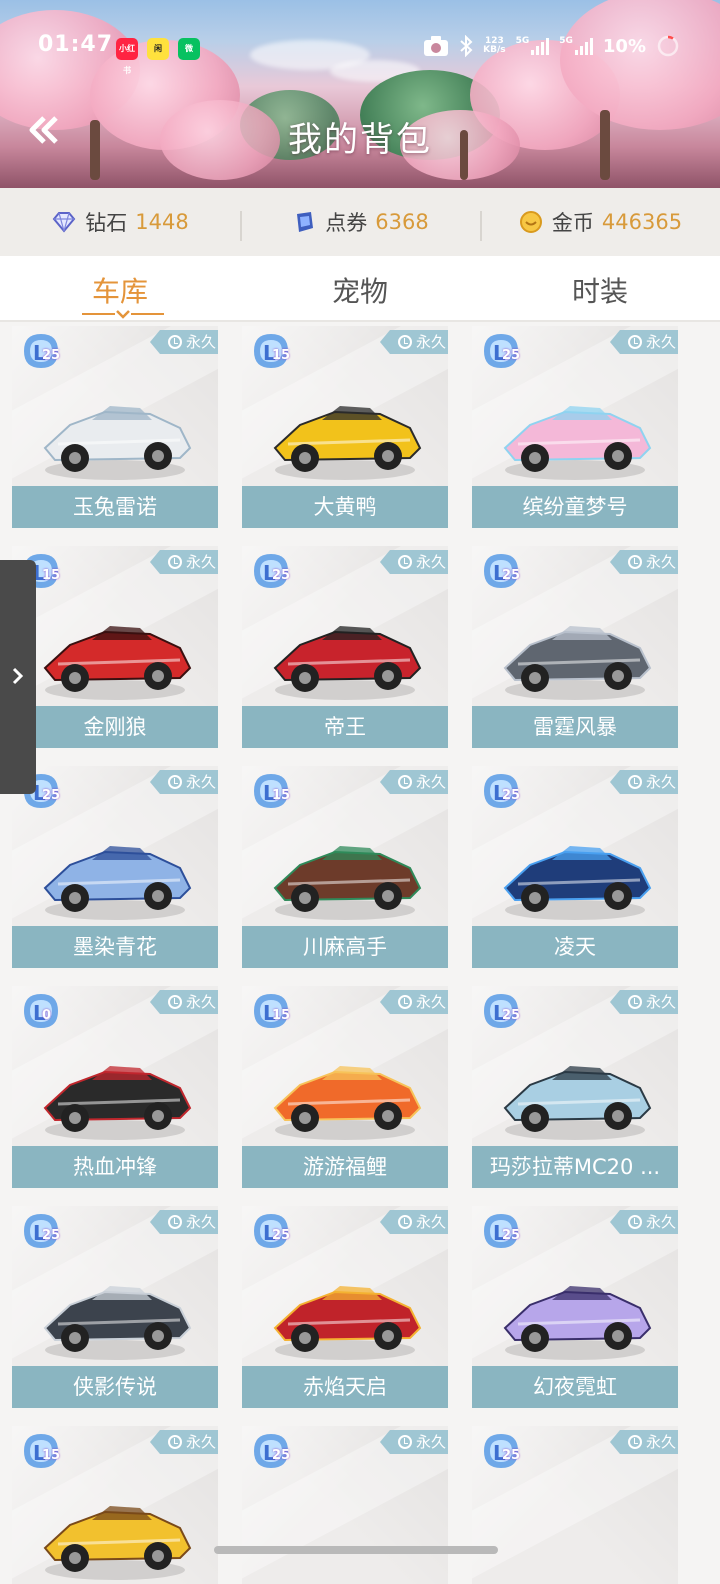 Image resolution: width=720 pixels, height=1584 pixels. I want to click on active-tab-indicator, so click(123, 314).